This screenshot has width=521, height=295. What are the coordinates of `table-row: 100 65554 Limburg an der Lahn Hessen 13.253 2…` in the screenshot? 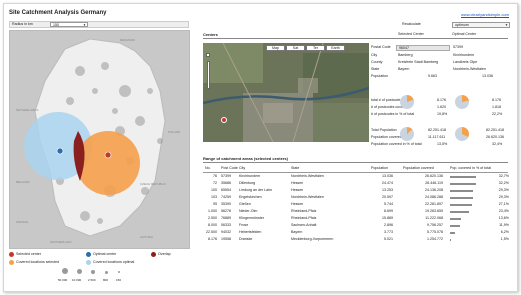 It's located at (356, 191).